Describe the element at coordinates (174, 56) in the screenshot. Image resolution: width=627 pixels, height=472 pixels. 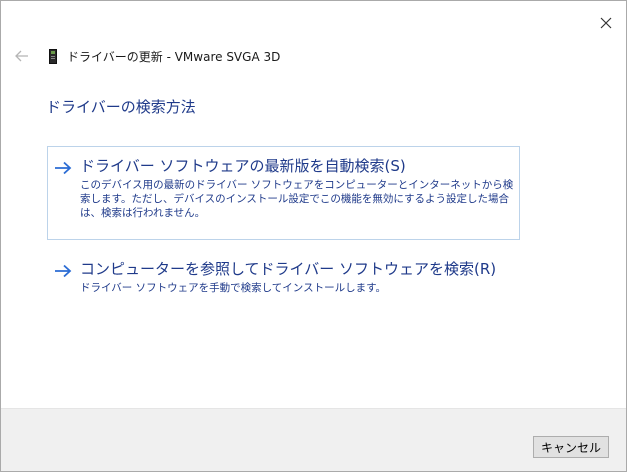
I see `dialog-title: ドライバーの更新 - VMware SVGA 3D` at that location.